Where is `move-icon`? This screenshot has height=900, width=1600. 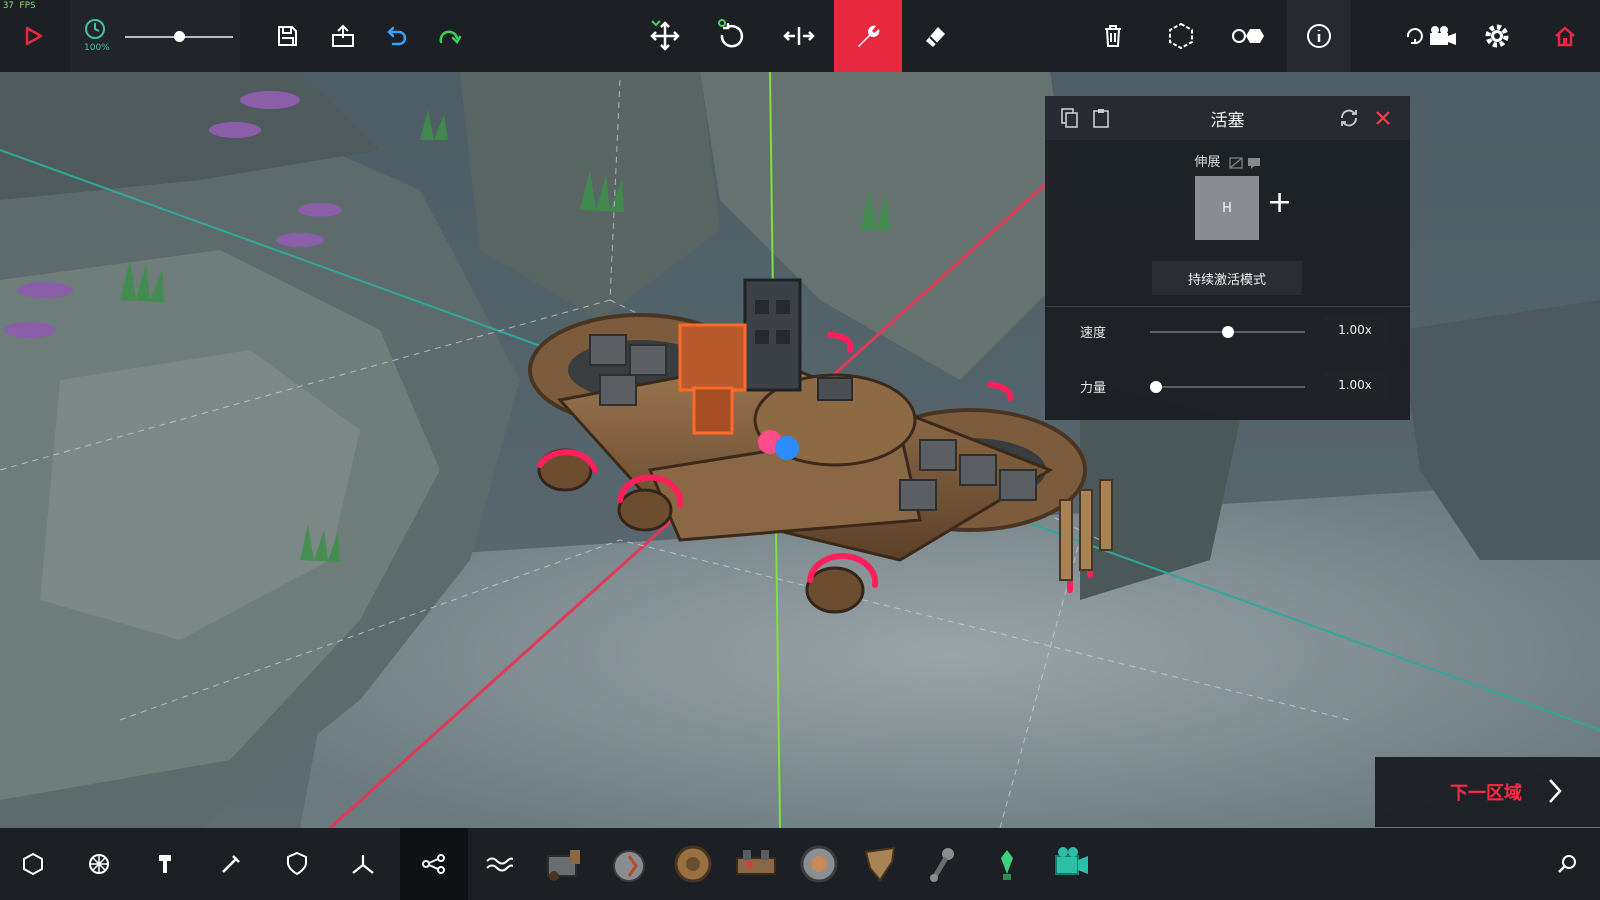 move-icon is located at coordinates (665, 35).